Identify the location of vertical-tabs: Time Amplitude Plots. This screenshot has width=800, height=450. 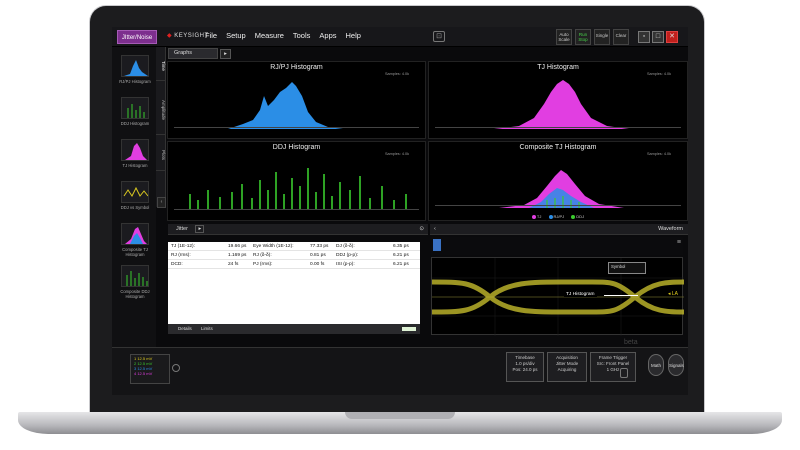
(161, 127).